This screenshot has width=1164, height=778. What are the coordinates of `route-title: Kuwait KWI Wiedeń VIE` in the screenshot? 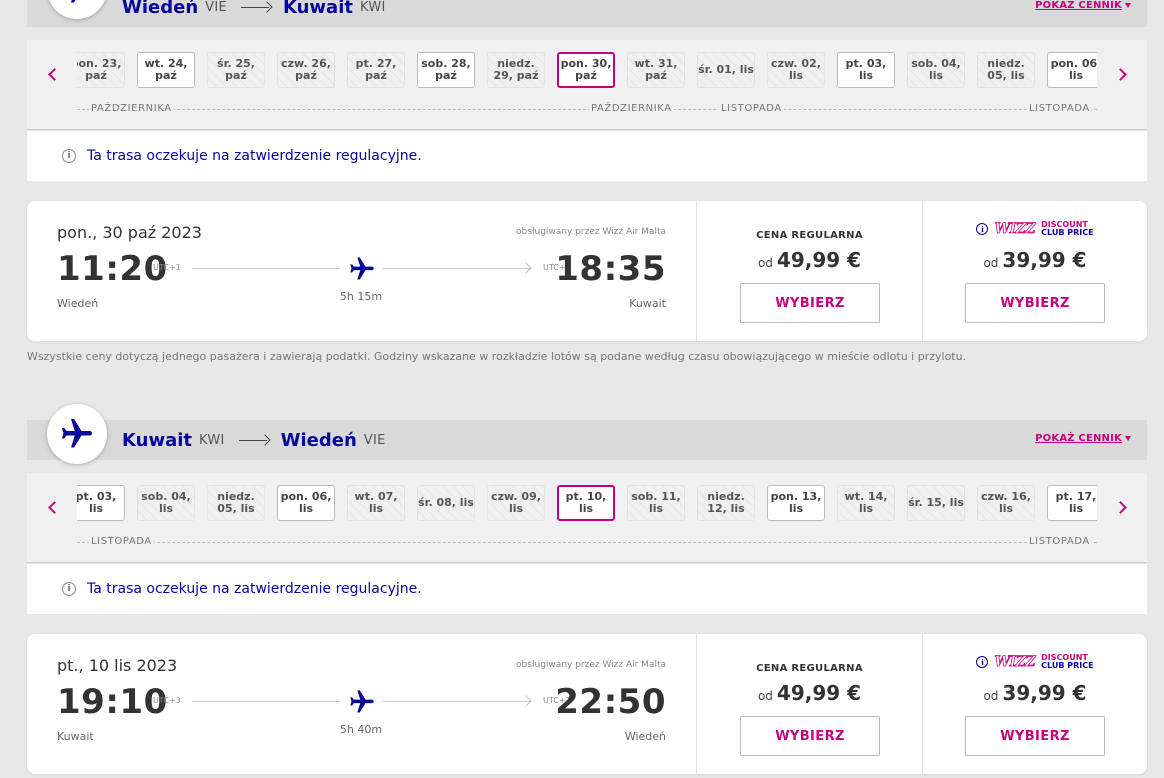 It's located at (261, 440).